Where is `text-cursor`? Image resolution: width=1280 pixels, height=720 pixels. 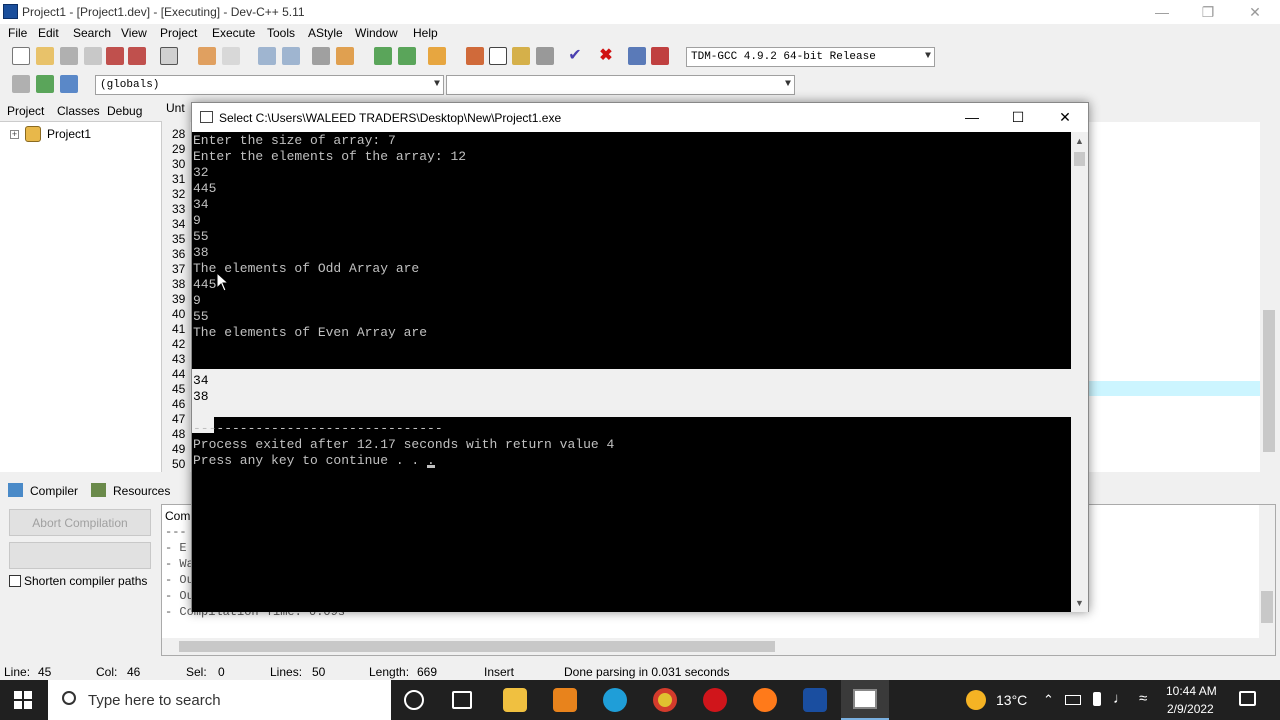 text-cursor is located at coordinates (431, 466).